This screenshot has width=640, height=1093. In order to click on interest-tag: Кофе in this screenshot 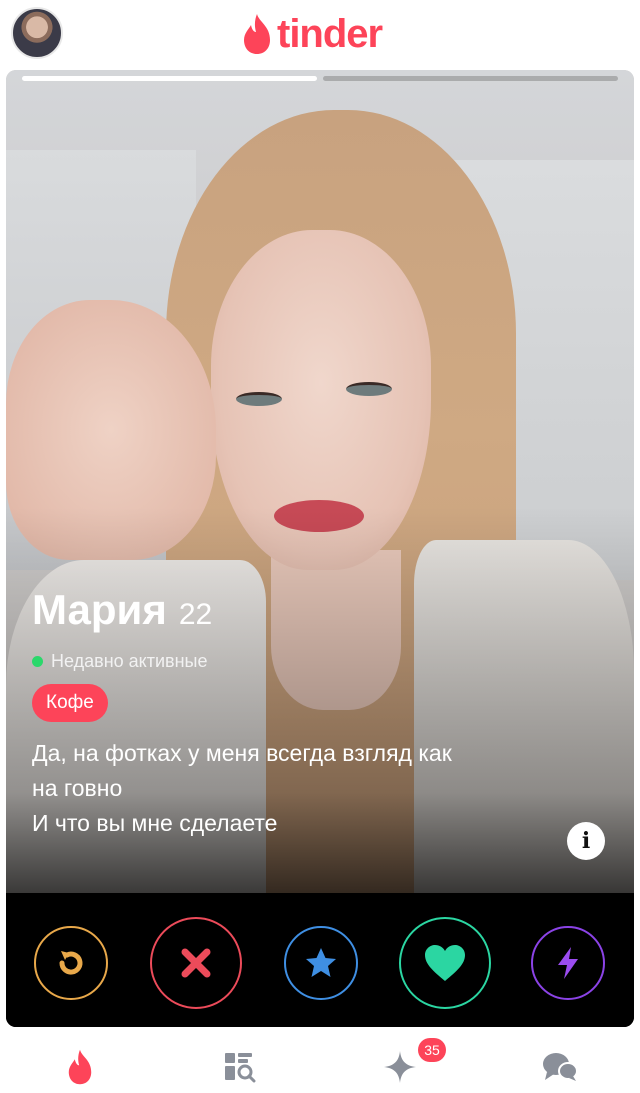, I will do `click(70, 703)`.